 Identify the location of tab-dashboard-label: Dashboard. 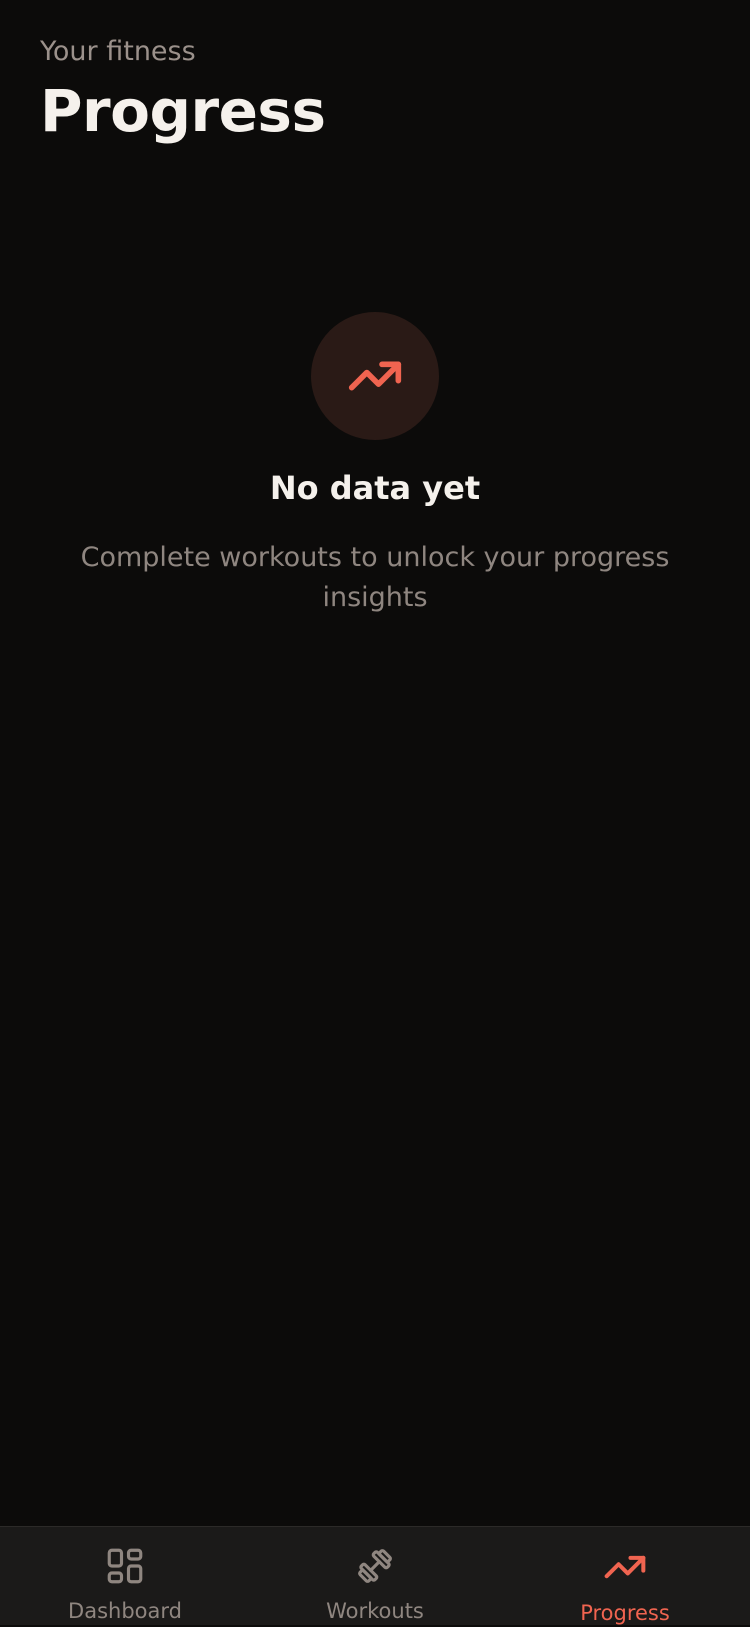
(125, 1611).